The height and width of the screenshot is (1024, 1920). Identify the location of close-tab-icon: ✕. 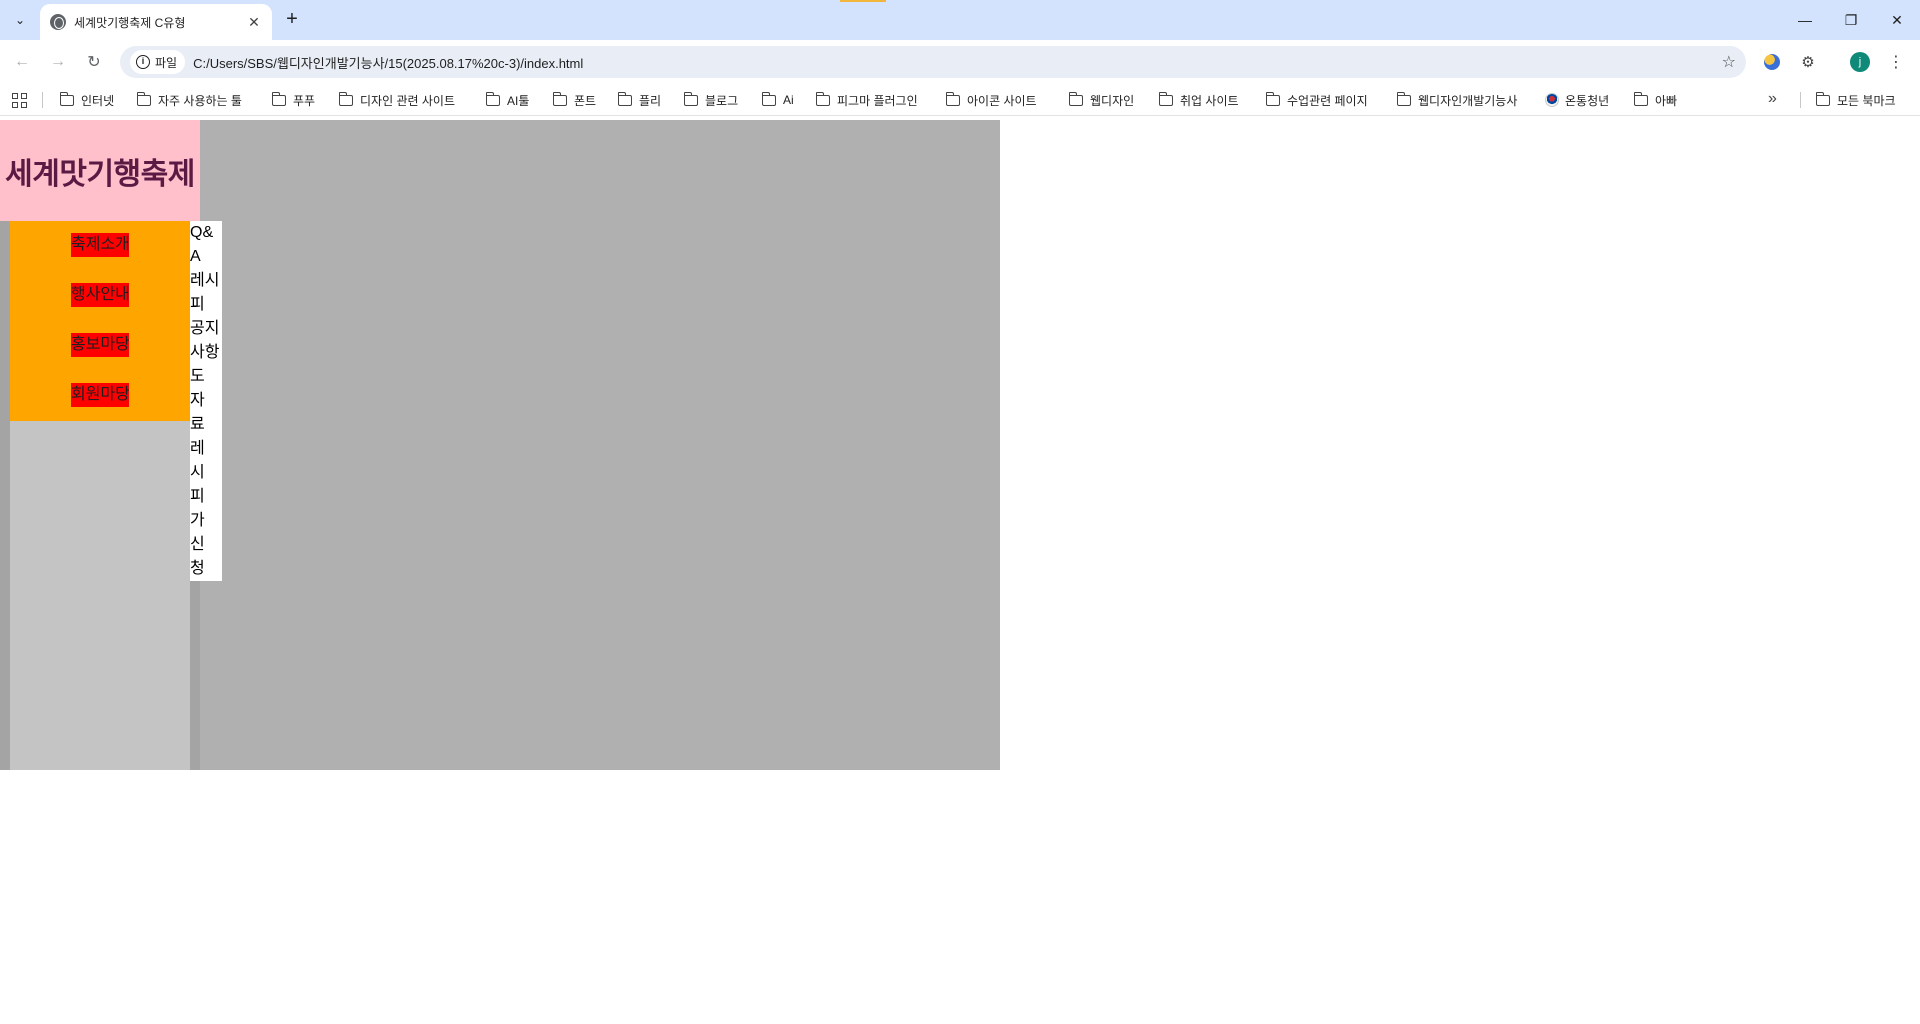
(254, 22).